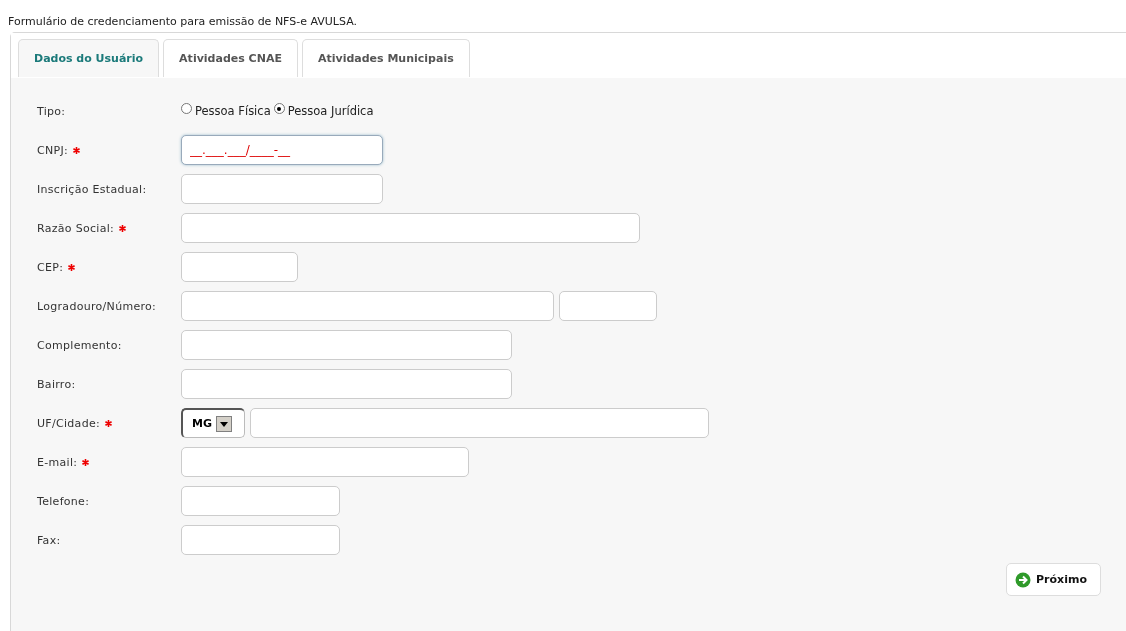 This screenshot has height=631, width=1126. I want to click on radio-label: Pessoa Física, so click(233, 111).